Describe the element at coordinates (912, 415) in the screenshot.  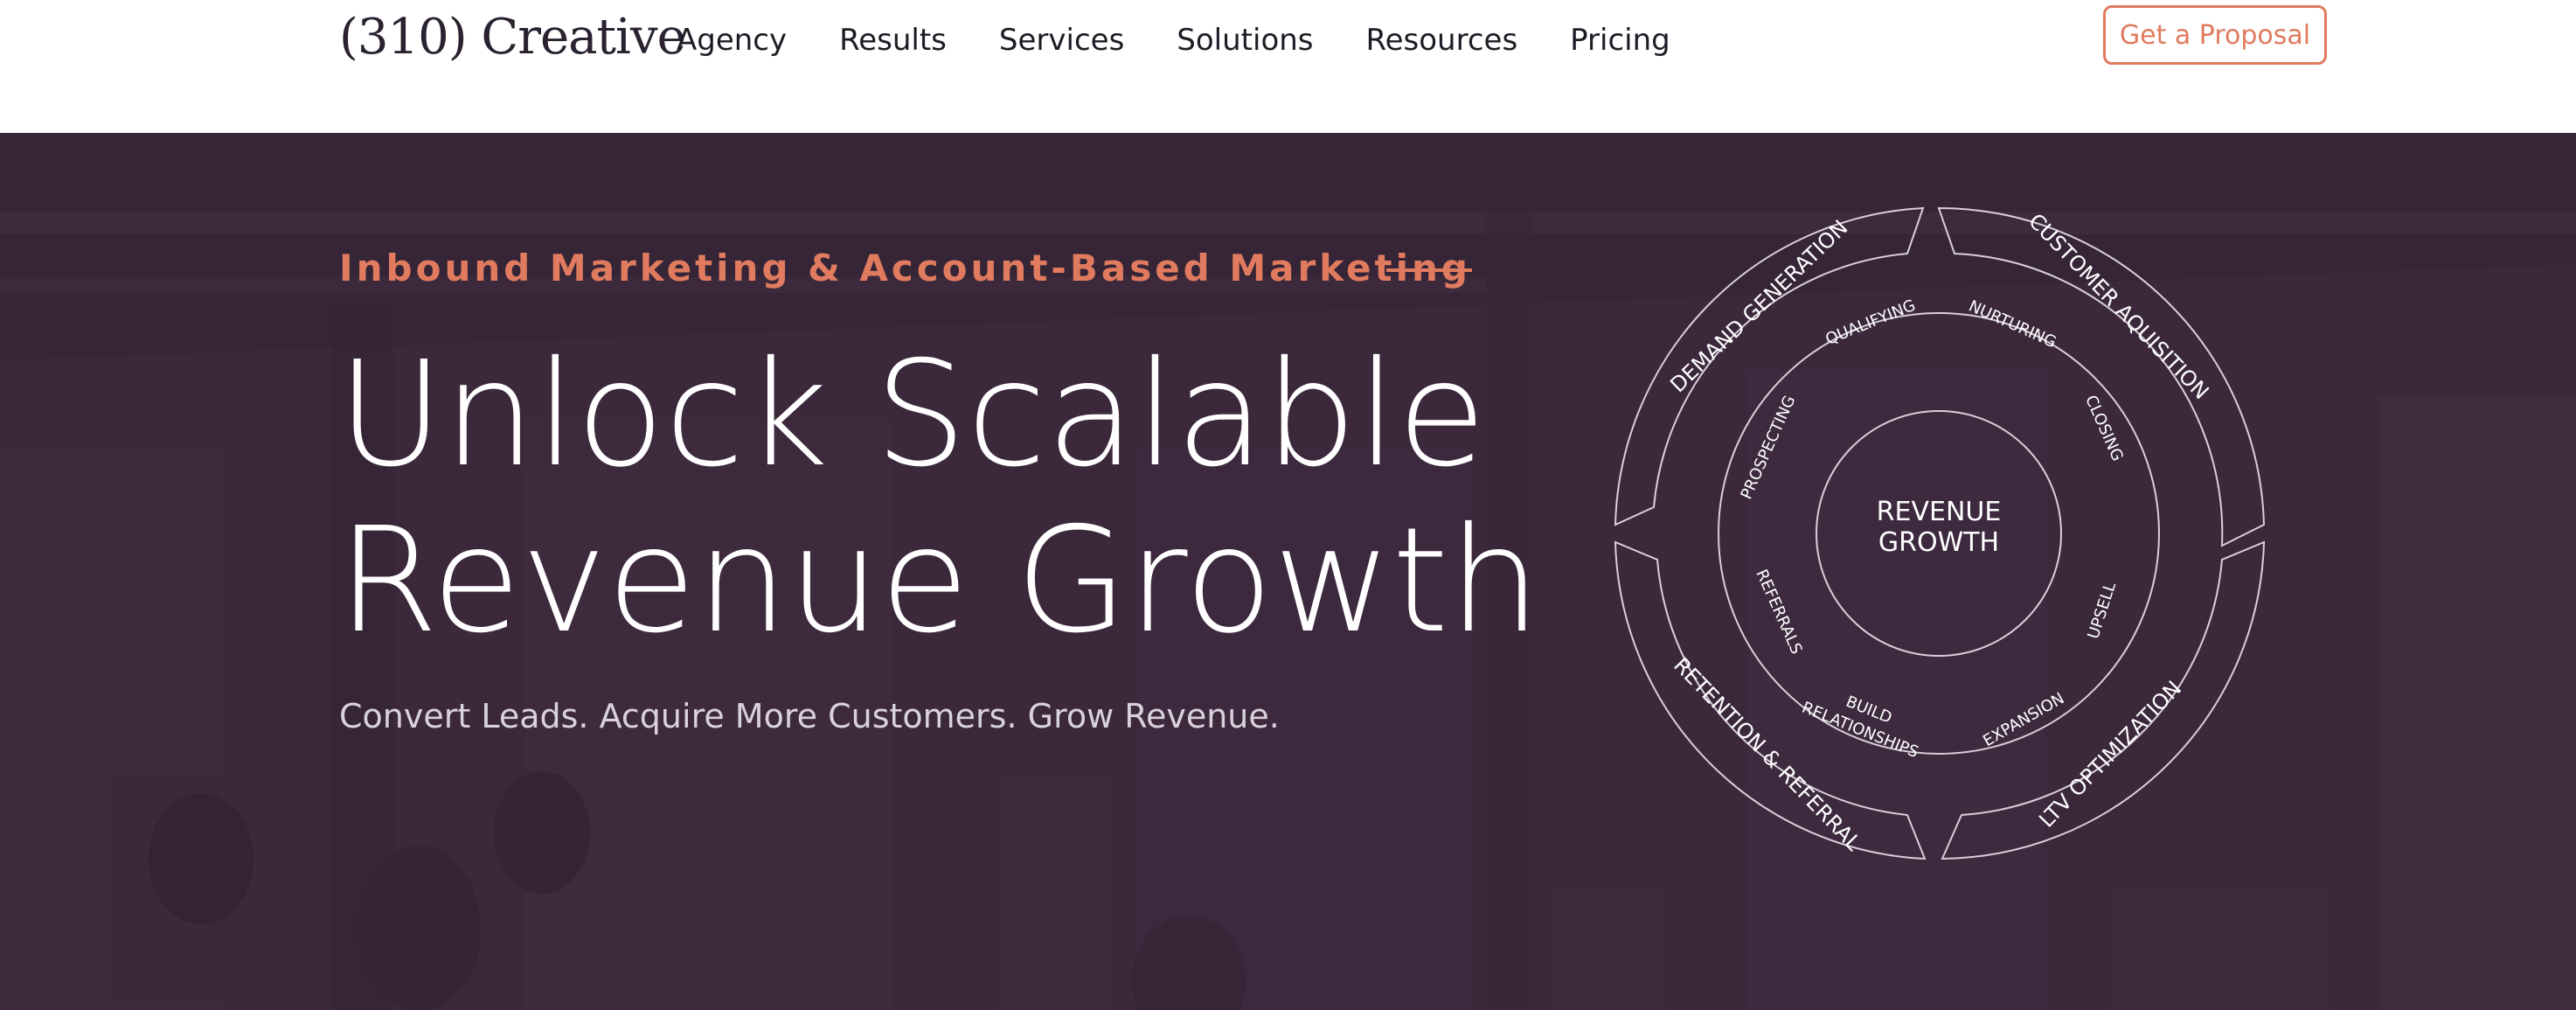
I see `headline-line-1: Unlock Scalable` at that location.